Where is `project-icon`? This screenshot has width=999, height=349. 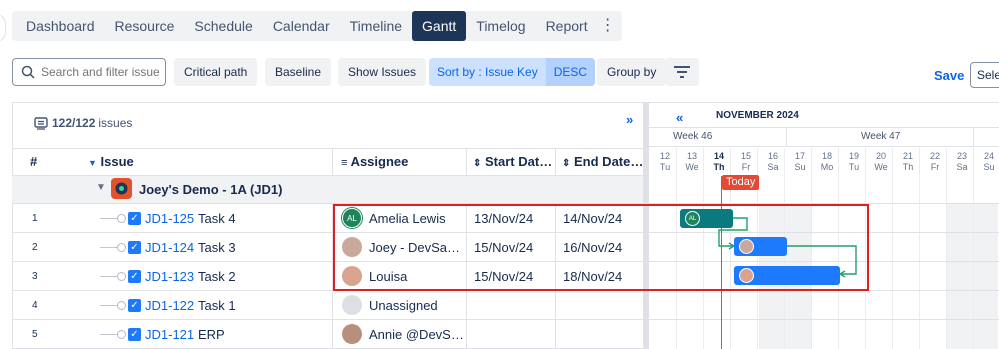 project-icon is located at coordinates (121, 188).